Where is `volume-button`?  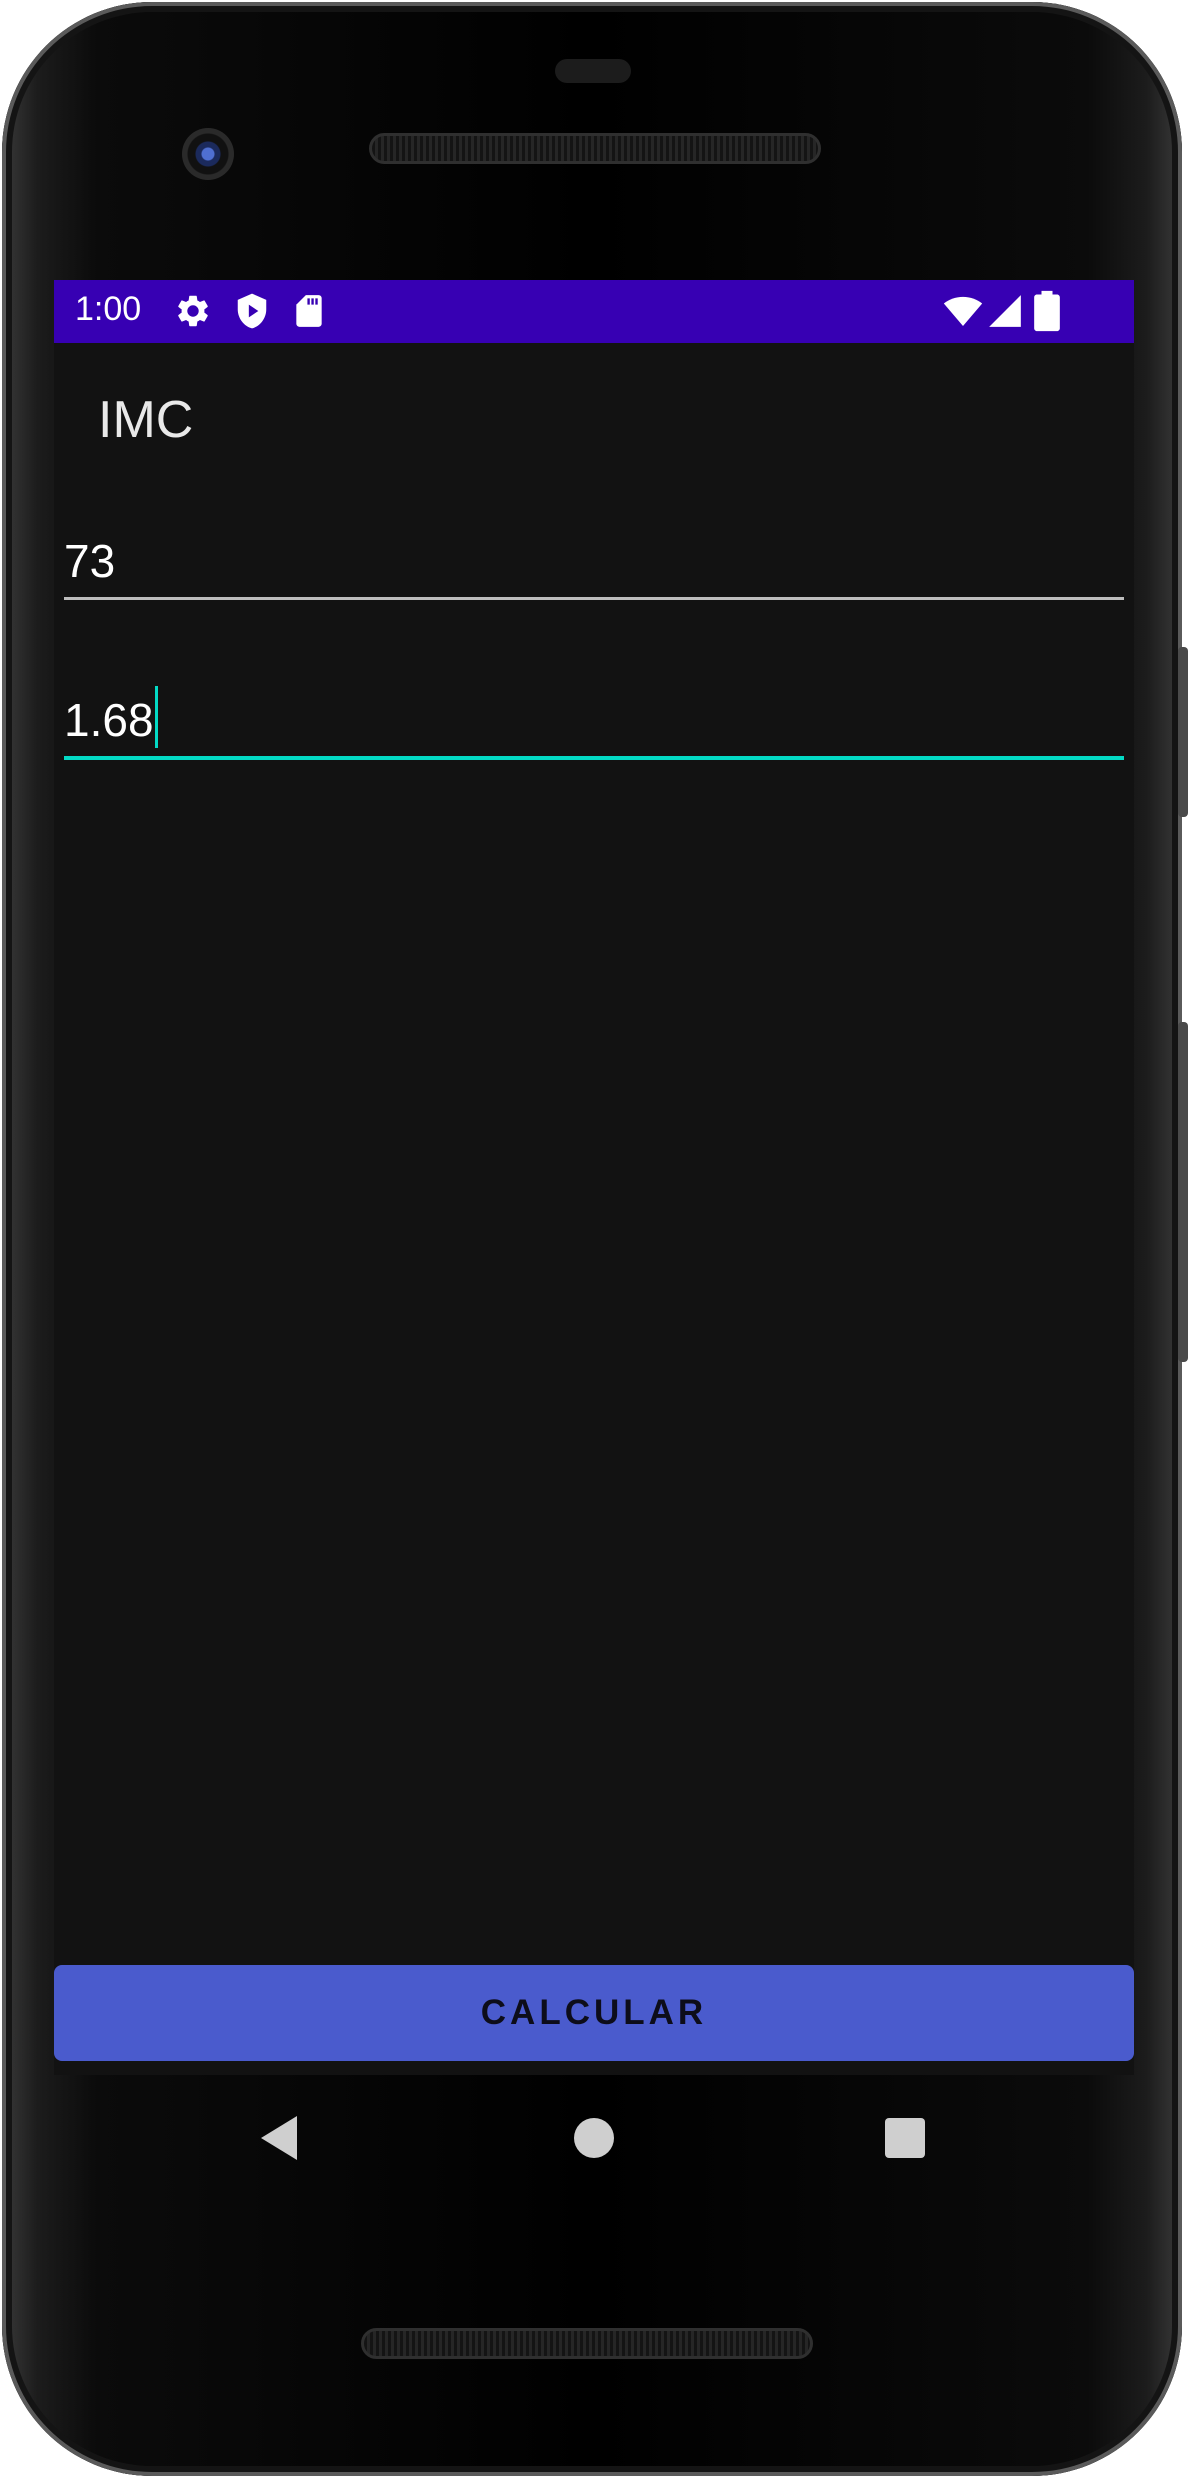
volume-button is located at coordinates (1183, 1192).